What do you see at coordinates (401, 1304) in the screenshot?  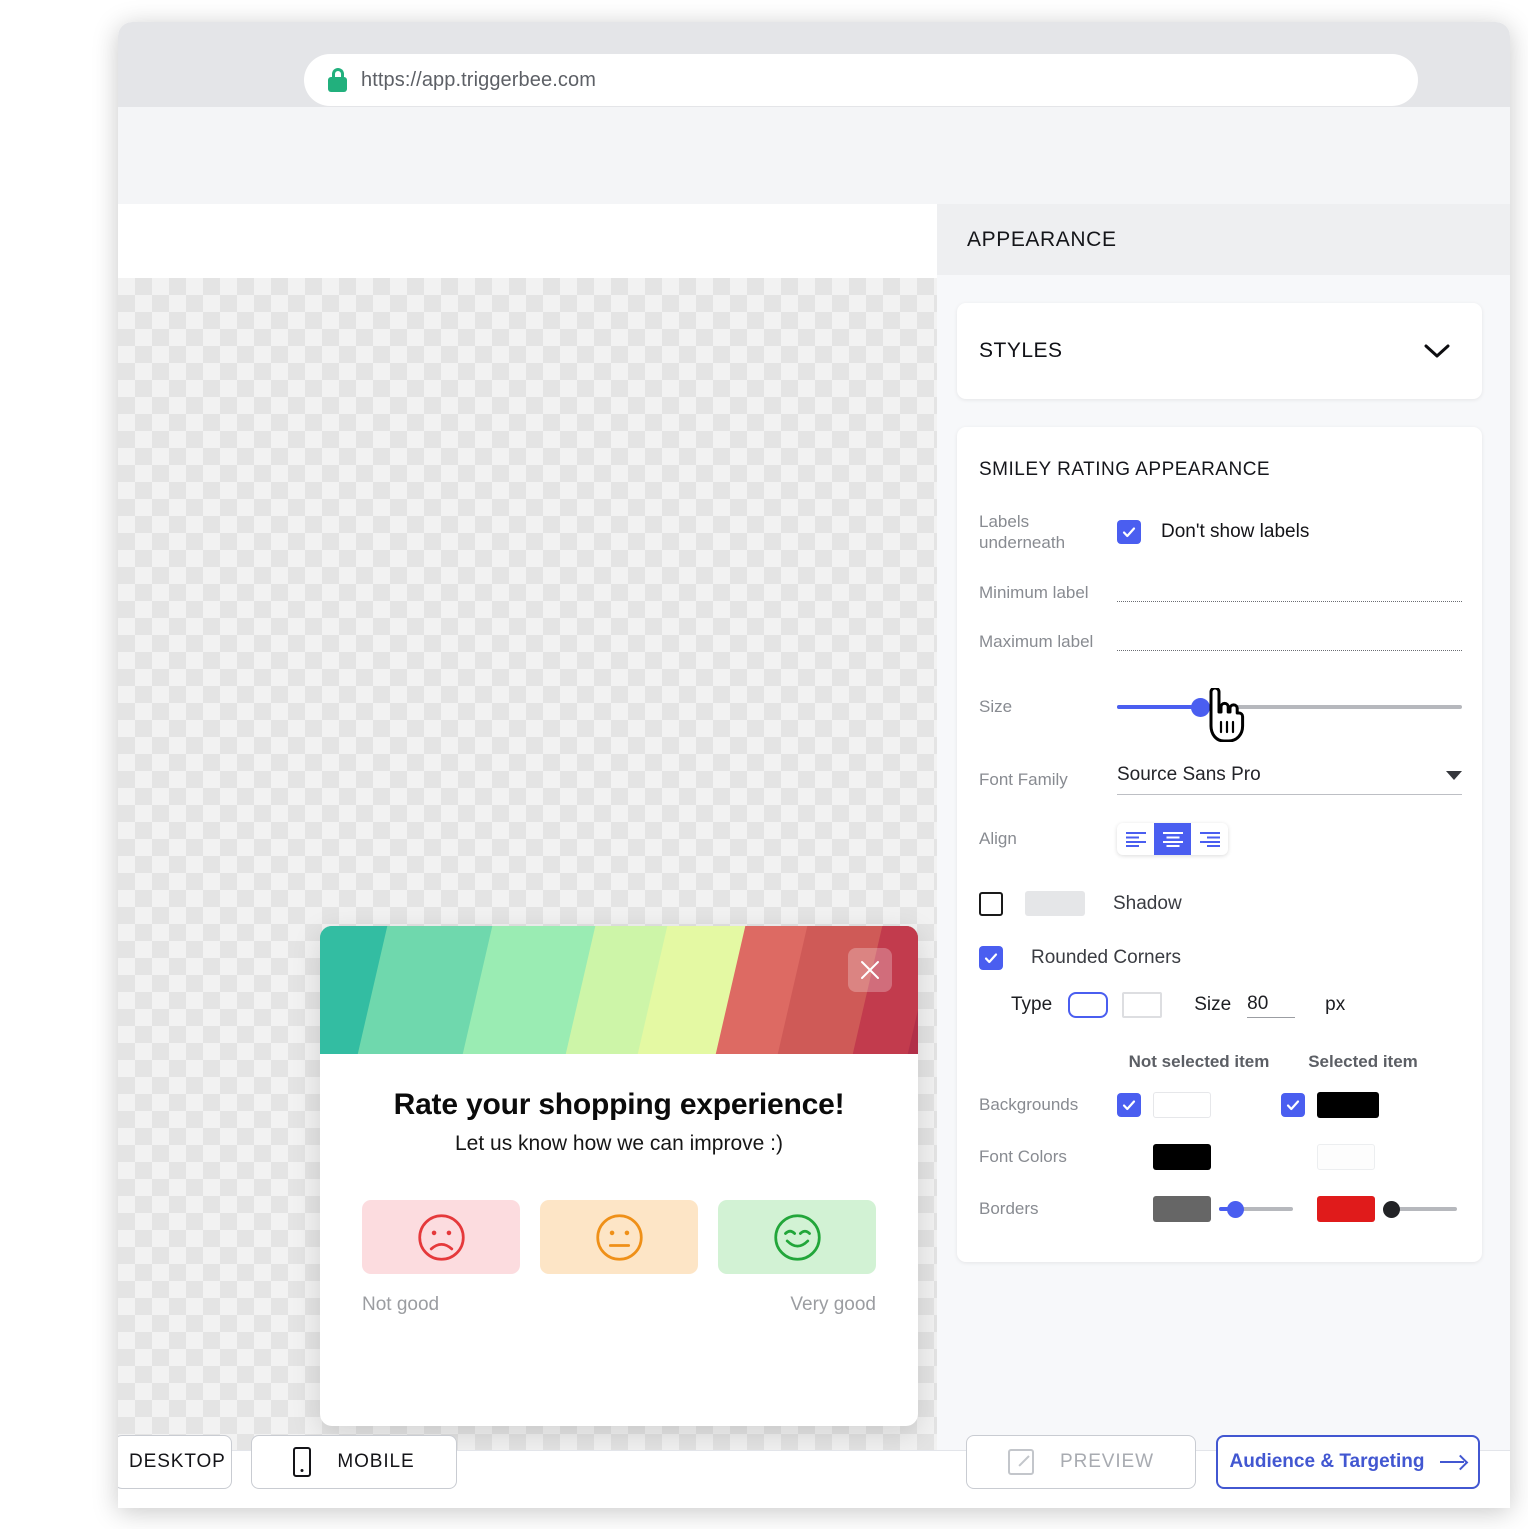 I see `min-scale-label: Not good` at bounding box center [401, 1304].